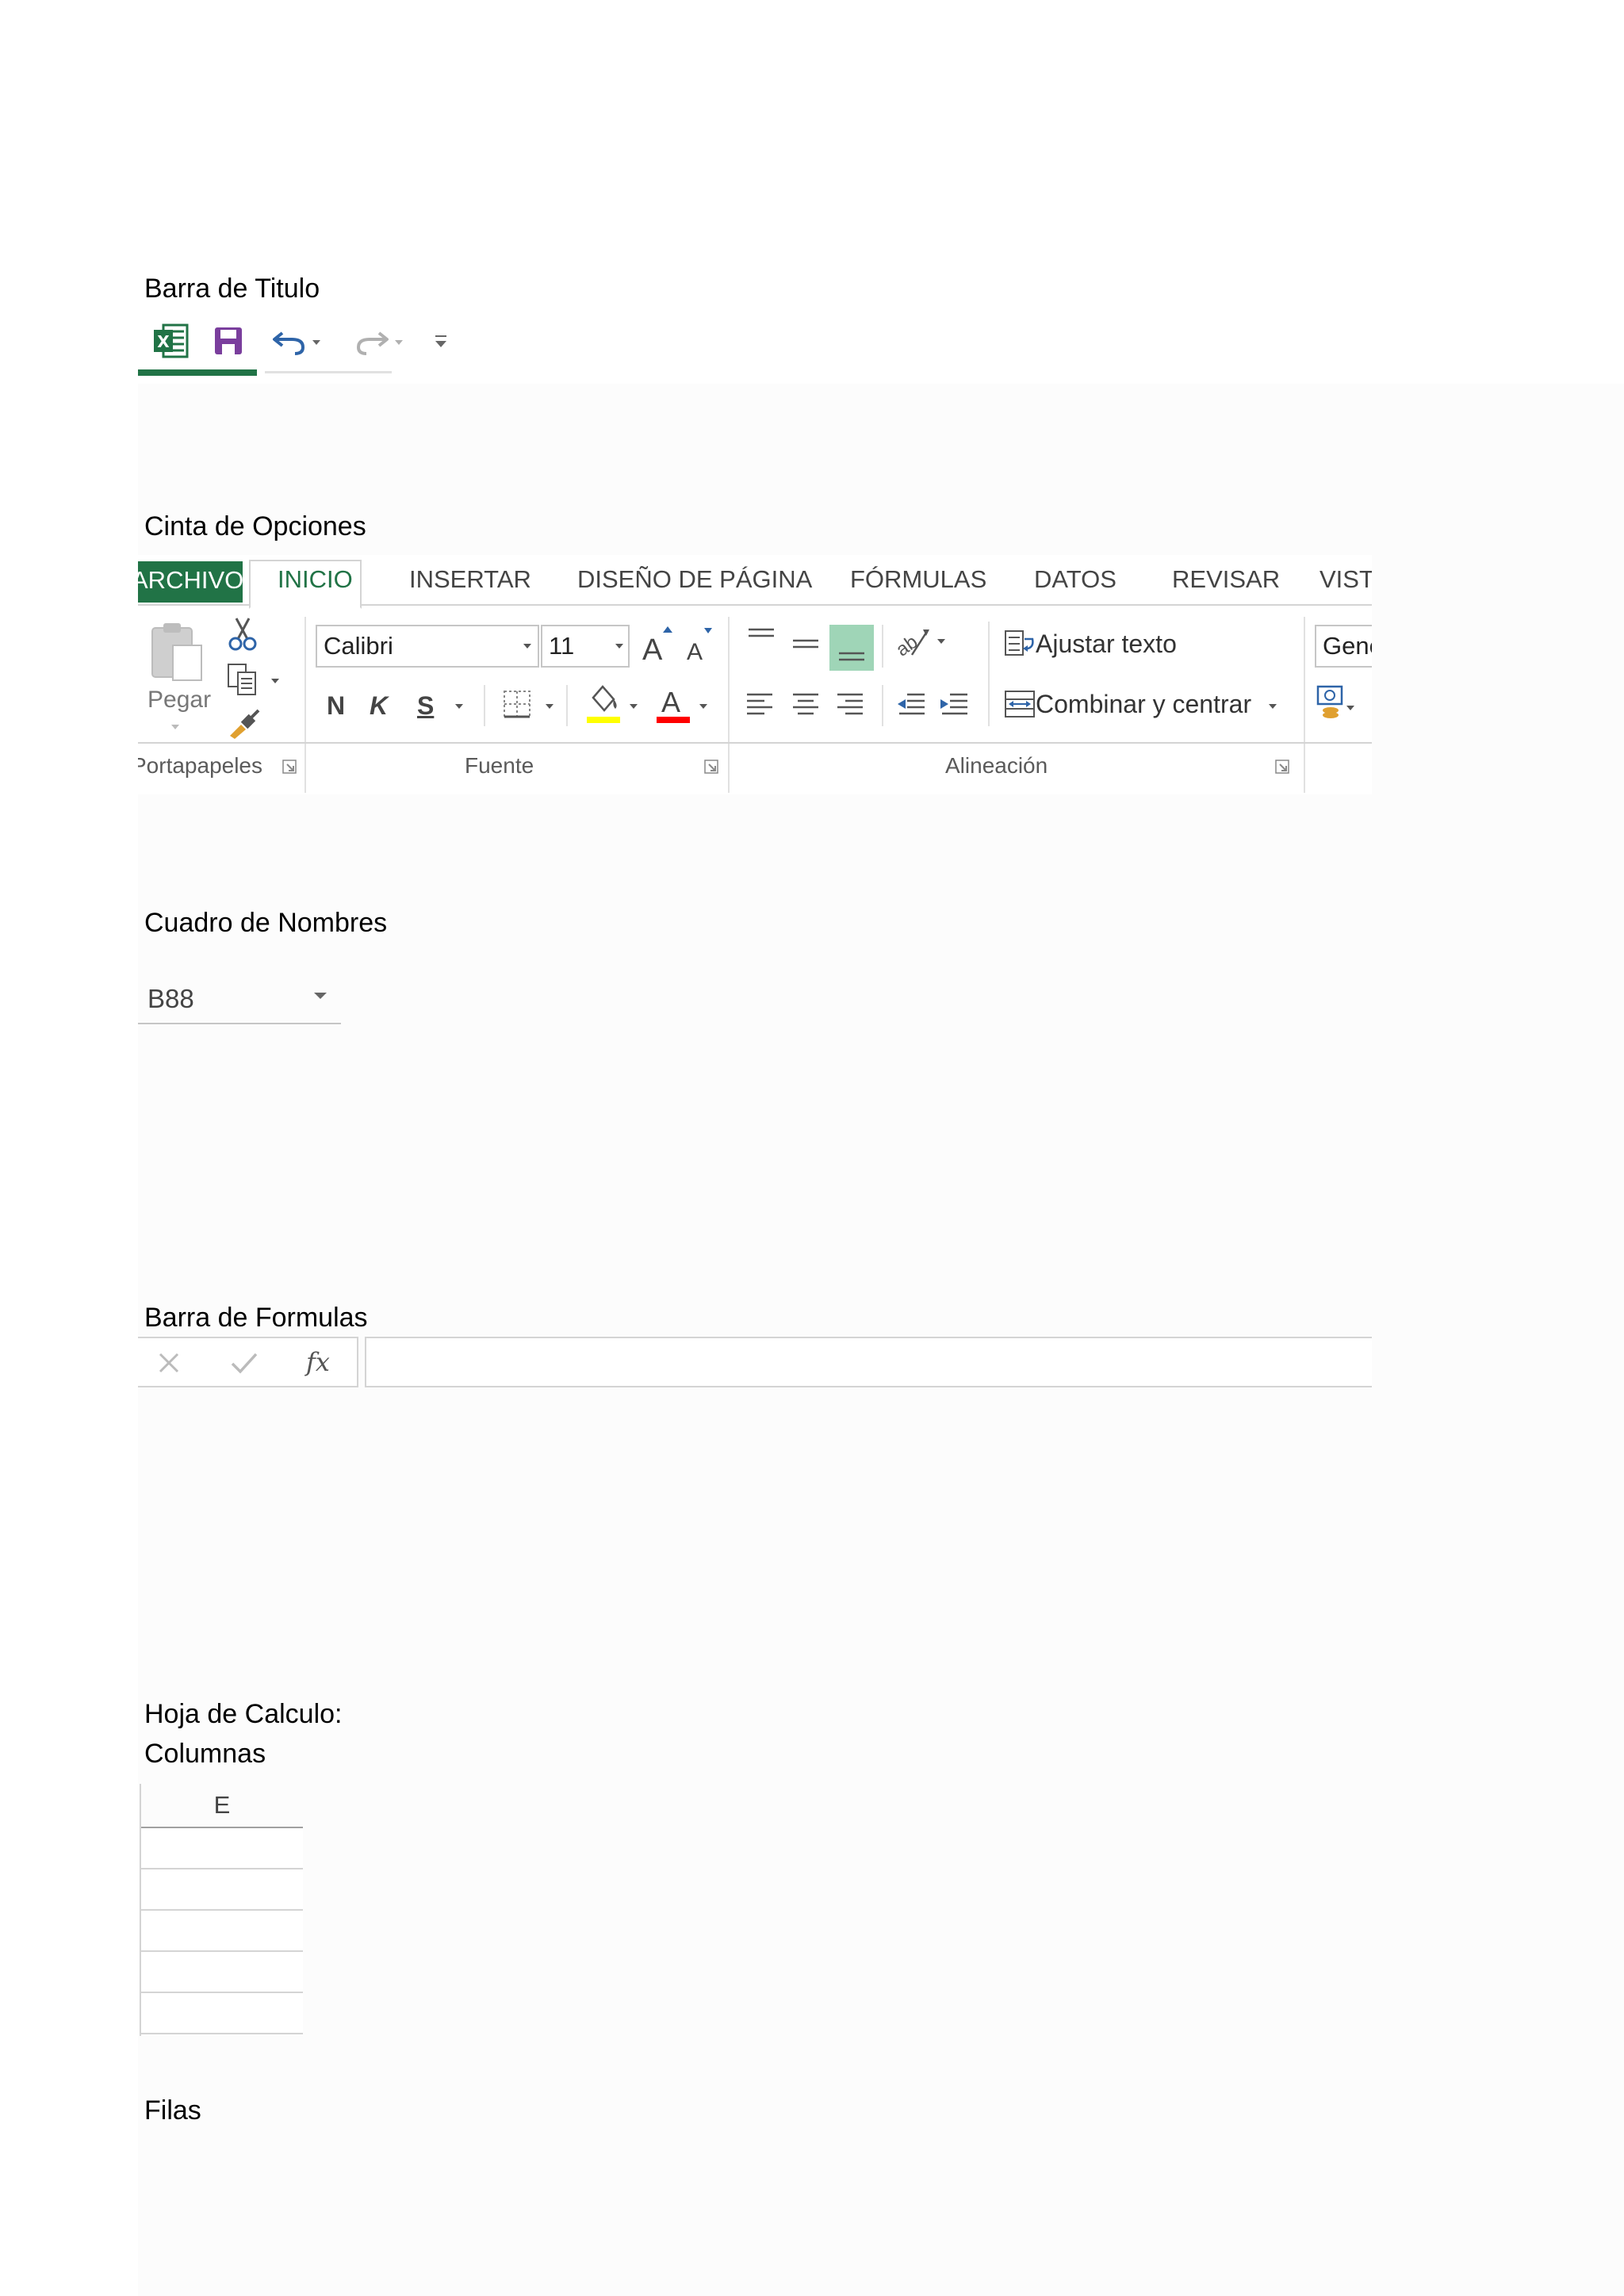  I want to click on formula-input, so click(868, 1362).